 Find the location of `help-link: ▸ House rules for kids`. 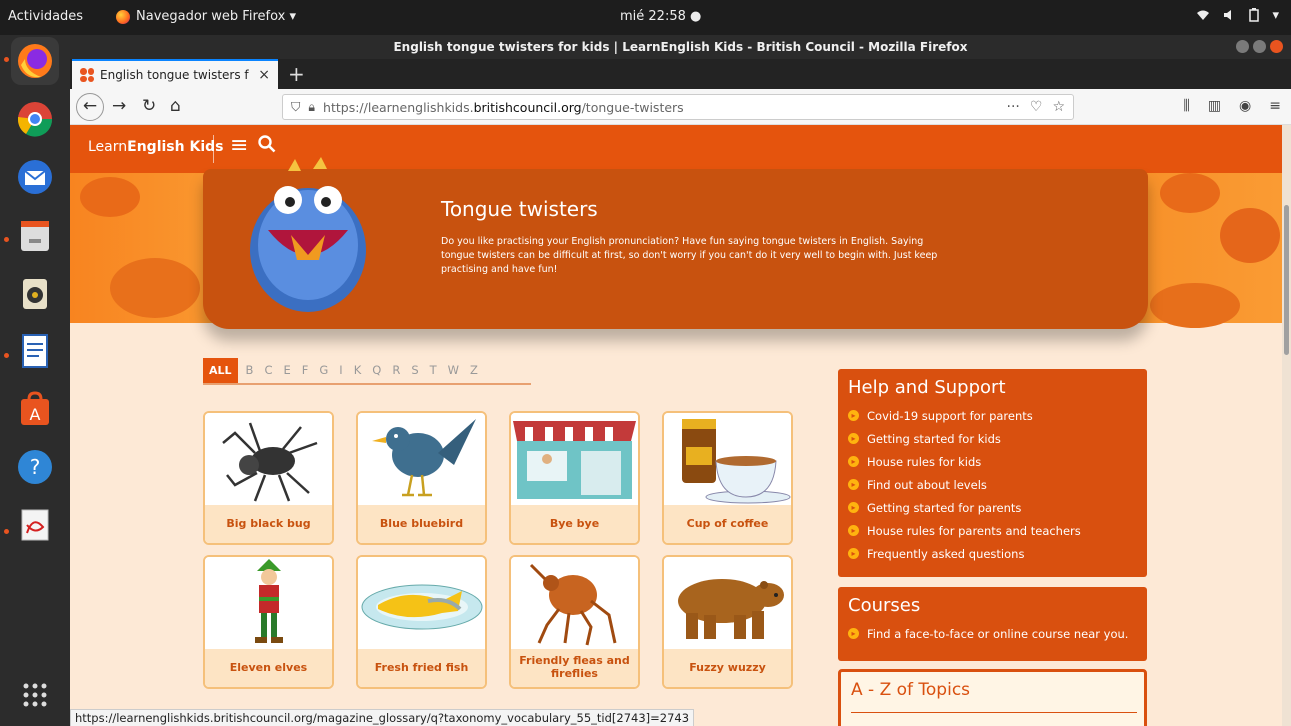

help-link: ▸ House rules for kids is located at coordinates (992, 461).